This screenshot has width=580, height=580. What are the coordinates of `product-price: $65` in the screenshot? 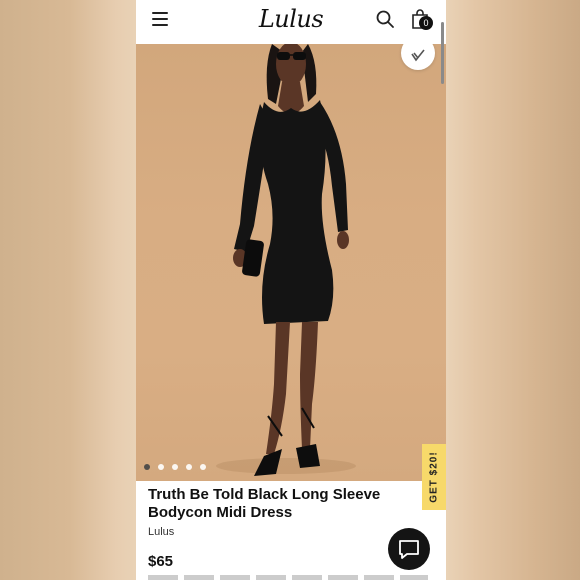 It's located at (161, 561).